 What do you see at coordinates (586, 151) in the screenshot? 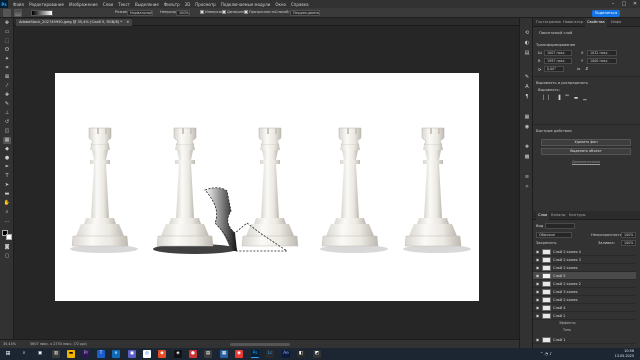
I see `select-subject-button: Выделить объект` at bounding box center [586, 151].